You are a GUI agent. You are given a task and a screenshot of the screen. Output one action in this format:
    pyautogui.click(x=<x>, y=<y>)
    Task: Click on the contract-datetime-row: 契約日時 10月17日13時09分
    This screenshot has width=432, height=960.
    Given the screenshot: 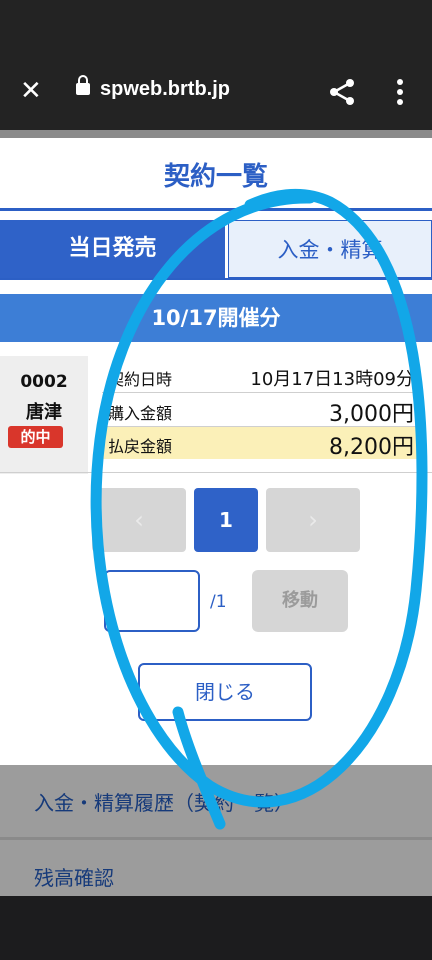 What is the action you would take?
    pyautogui.click(x=262, y=376)
    